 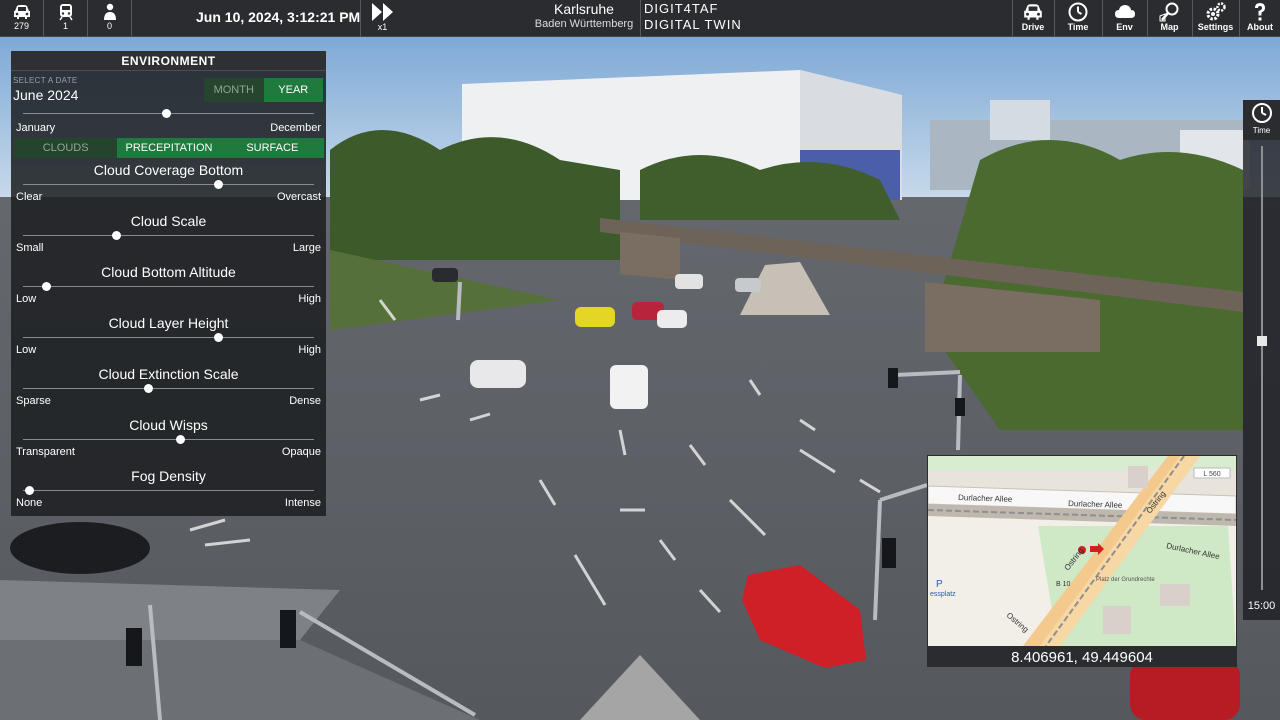 I want to click on cloud-icon, so click(x=1124, y=11).